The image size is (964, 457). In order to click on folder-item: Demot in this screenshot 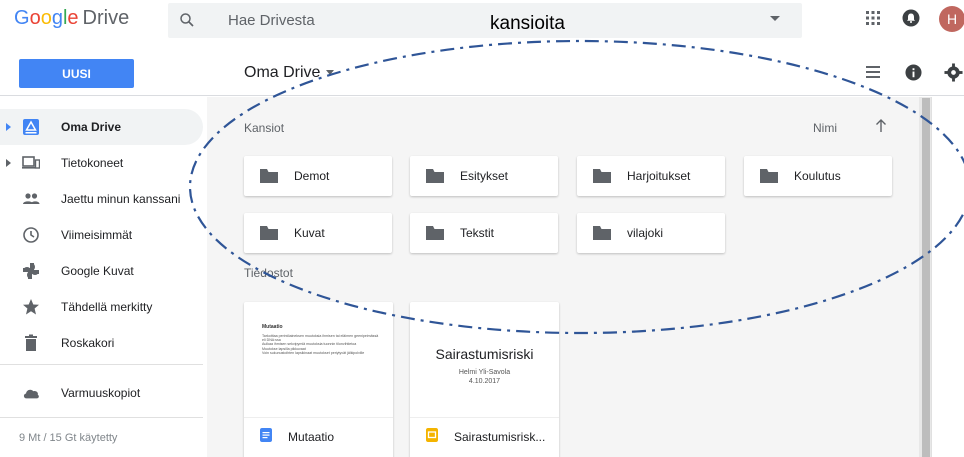, I will do `click(318, 176)`.